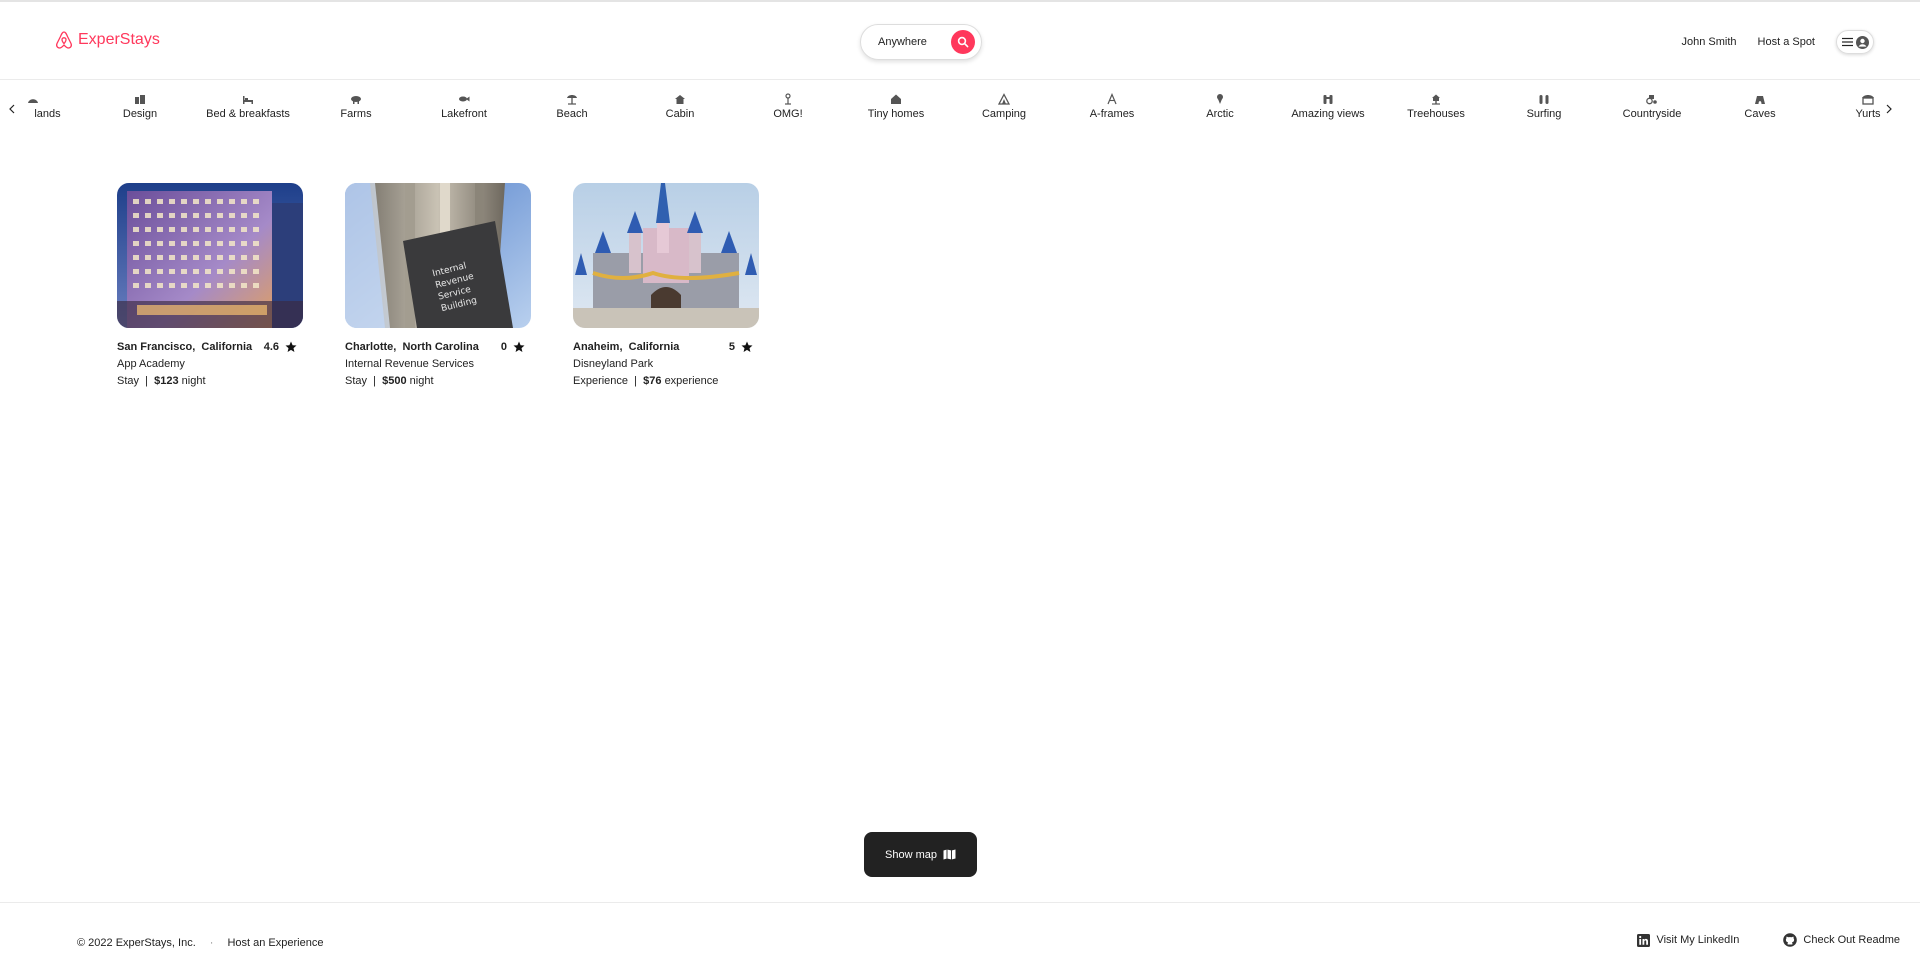 The image size is (1920, 968). I want to click on host-a-spot-link: Host a Spot, so click(1786, 42).